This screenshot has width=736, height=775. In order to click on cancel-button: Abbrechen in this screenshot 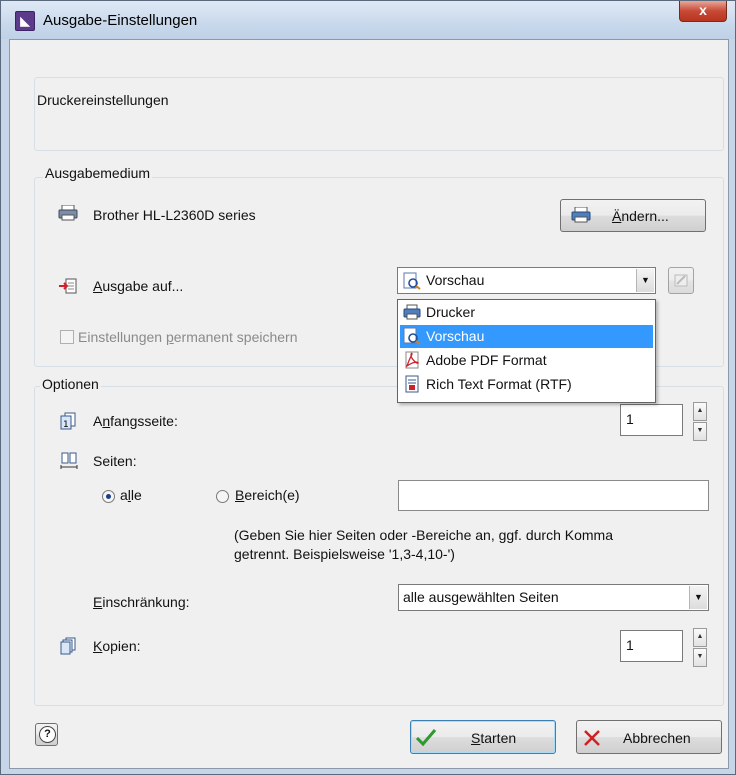, I will do `click(649, 737)`.